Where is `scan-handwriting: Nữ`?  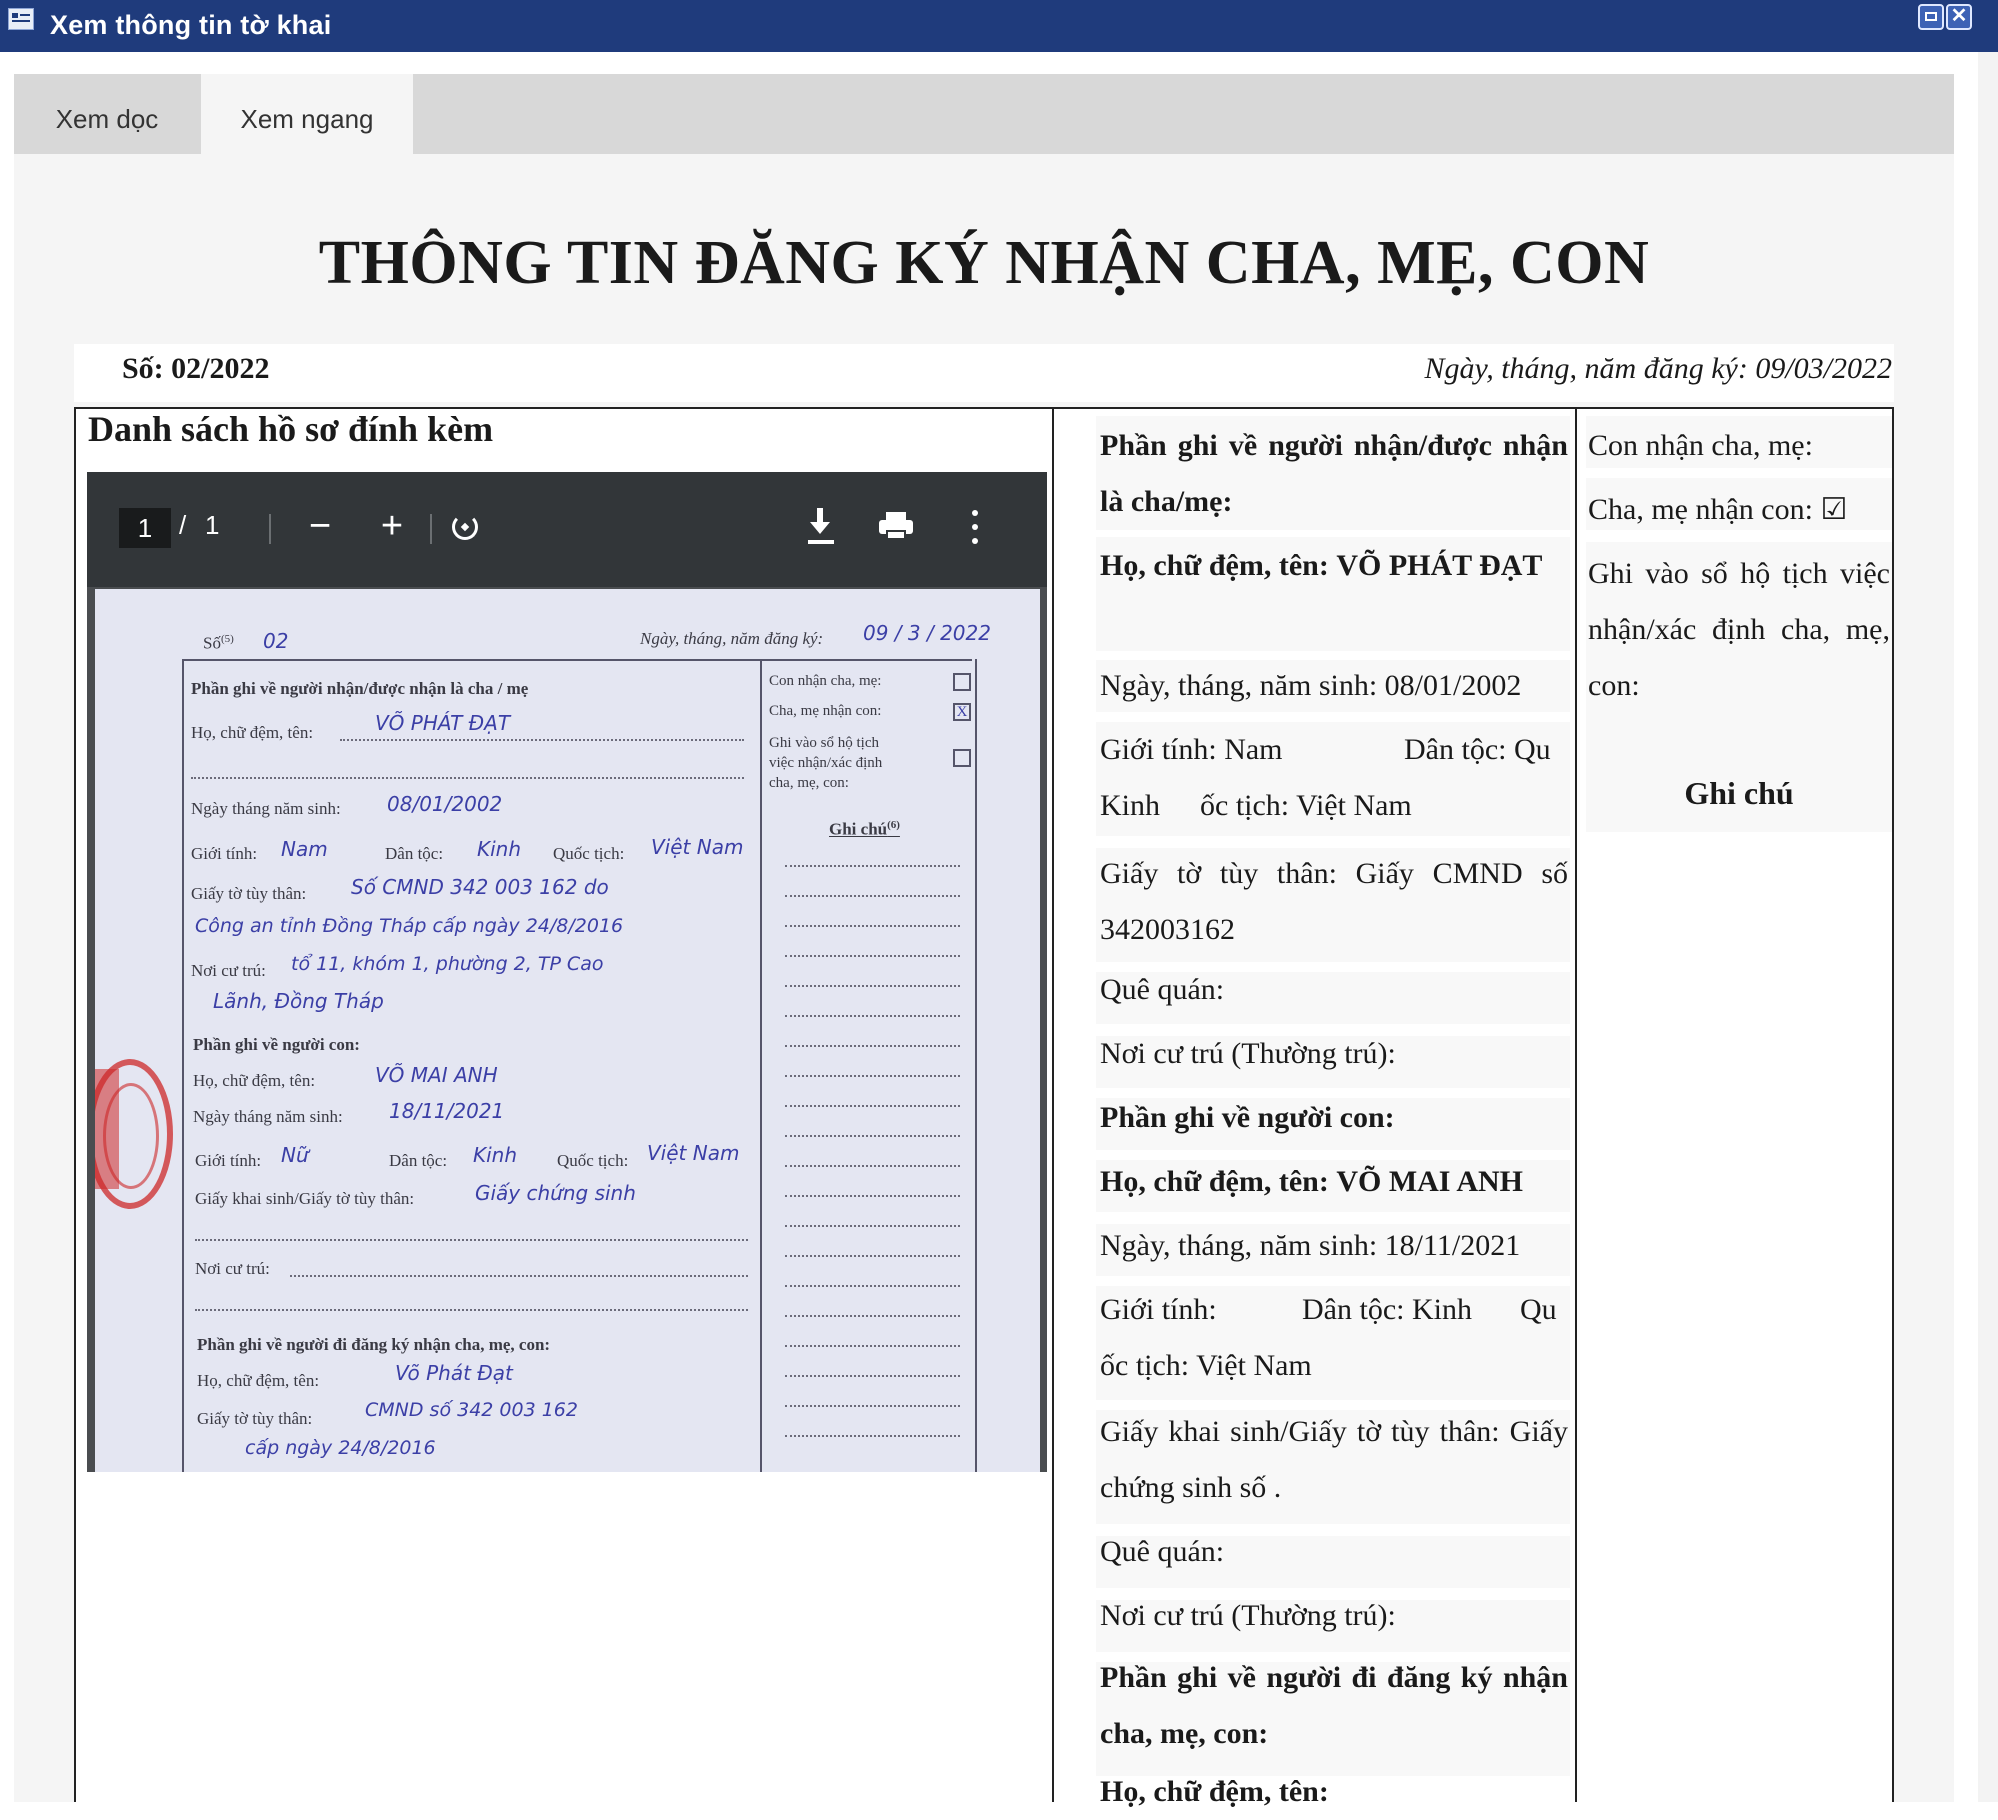
scan-handwriting: Nữ is located at coordinates (295, 1155).